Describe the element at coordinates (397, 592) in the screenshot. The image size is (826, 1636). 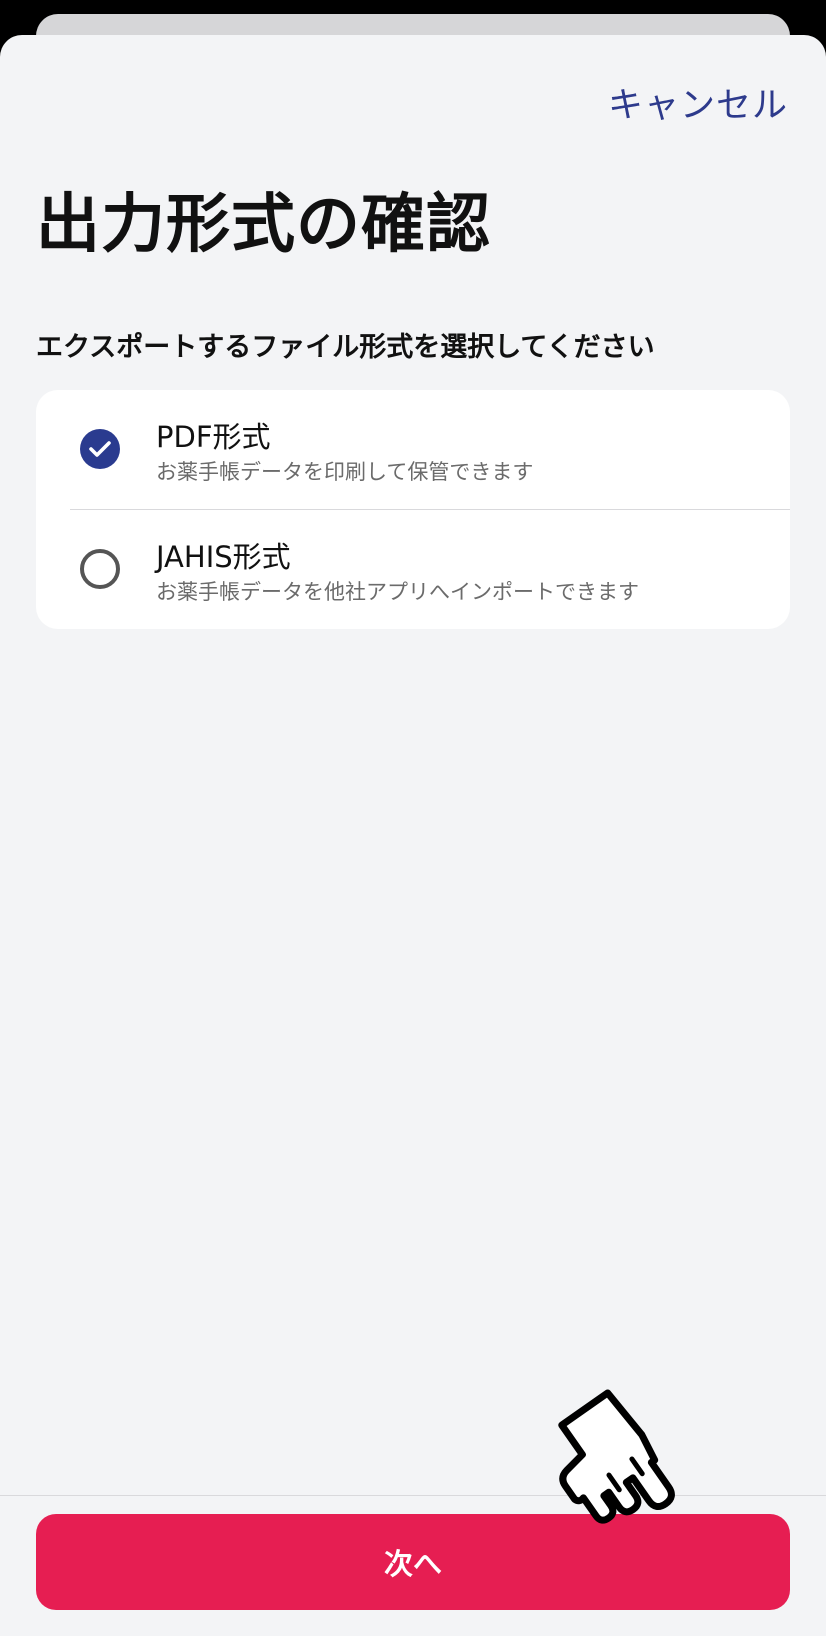
I see `option-jahis-description: お薬手帳データを他社アプリへインポートできます` at that location.